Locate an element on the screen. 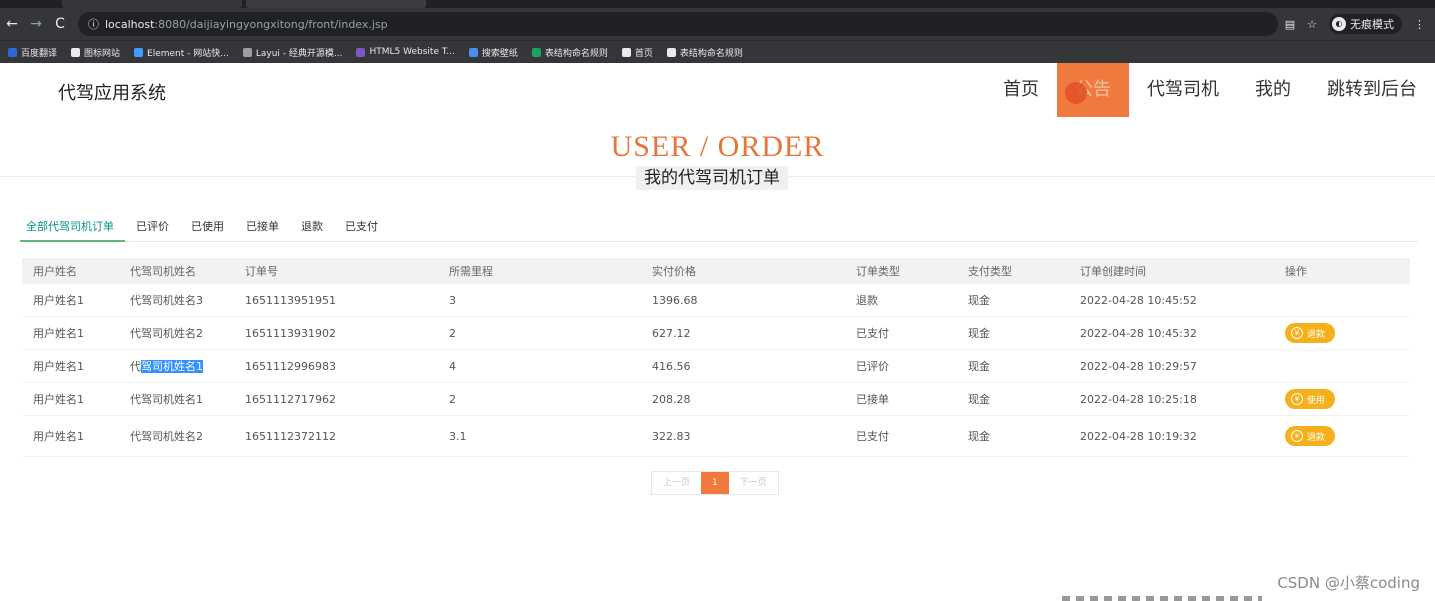 The image size is (1435, 601). section-title: USER / ORDER is located at coordinates (717, 146).